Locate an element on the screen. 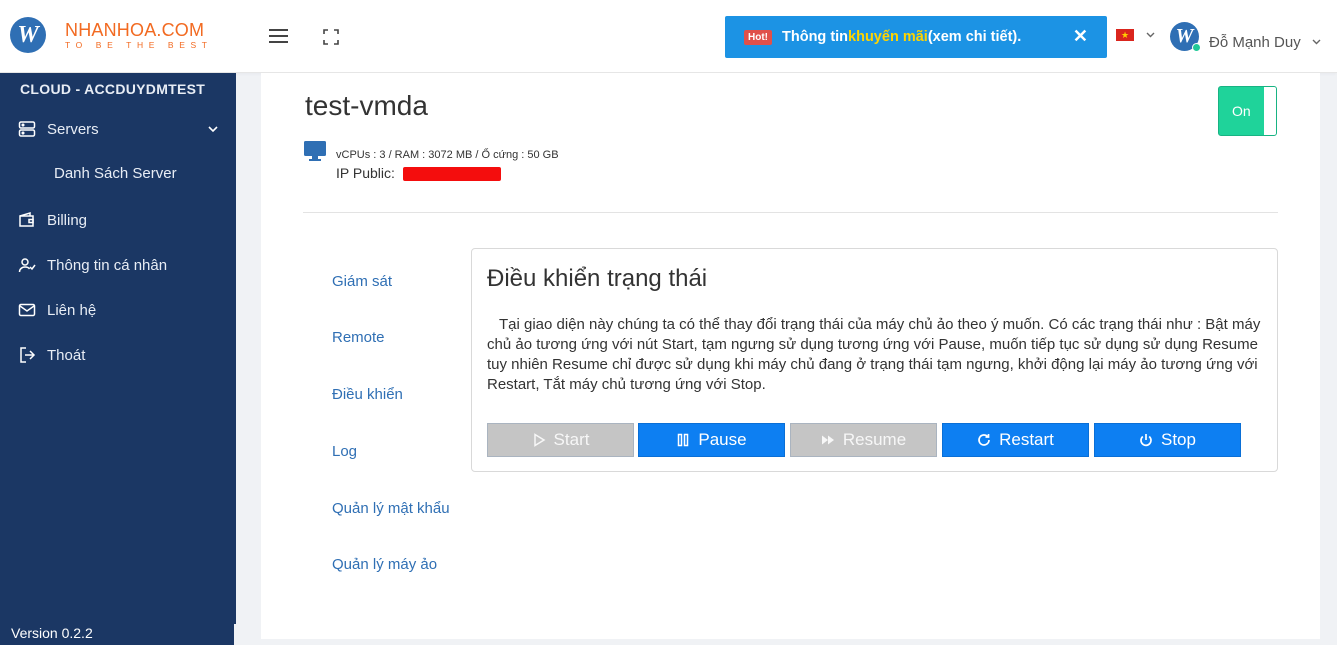 The height and width of the screenshot is (645, 1337). tab-log: Log is located at coordinates (344, 451).